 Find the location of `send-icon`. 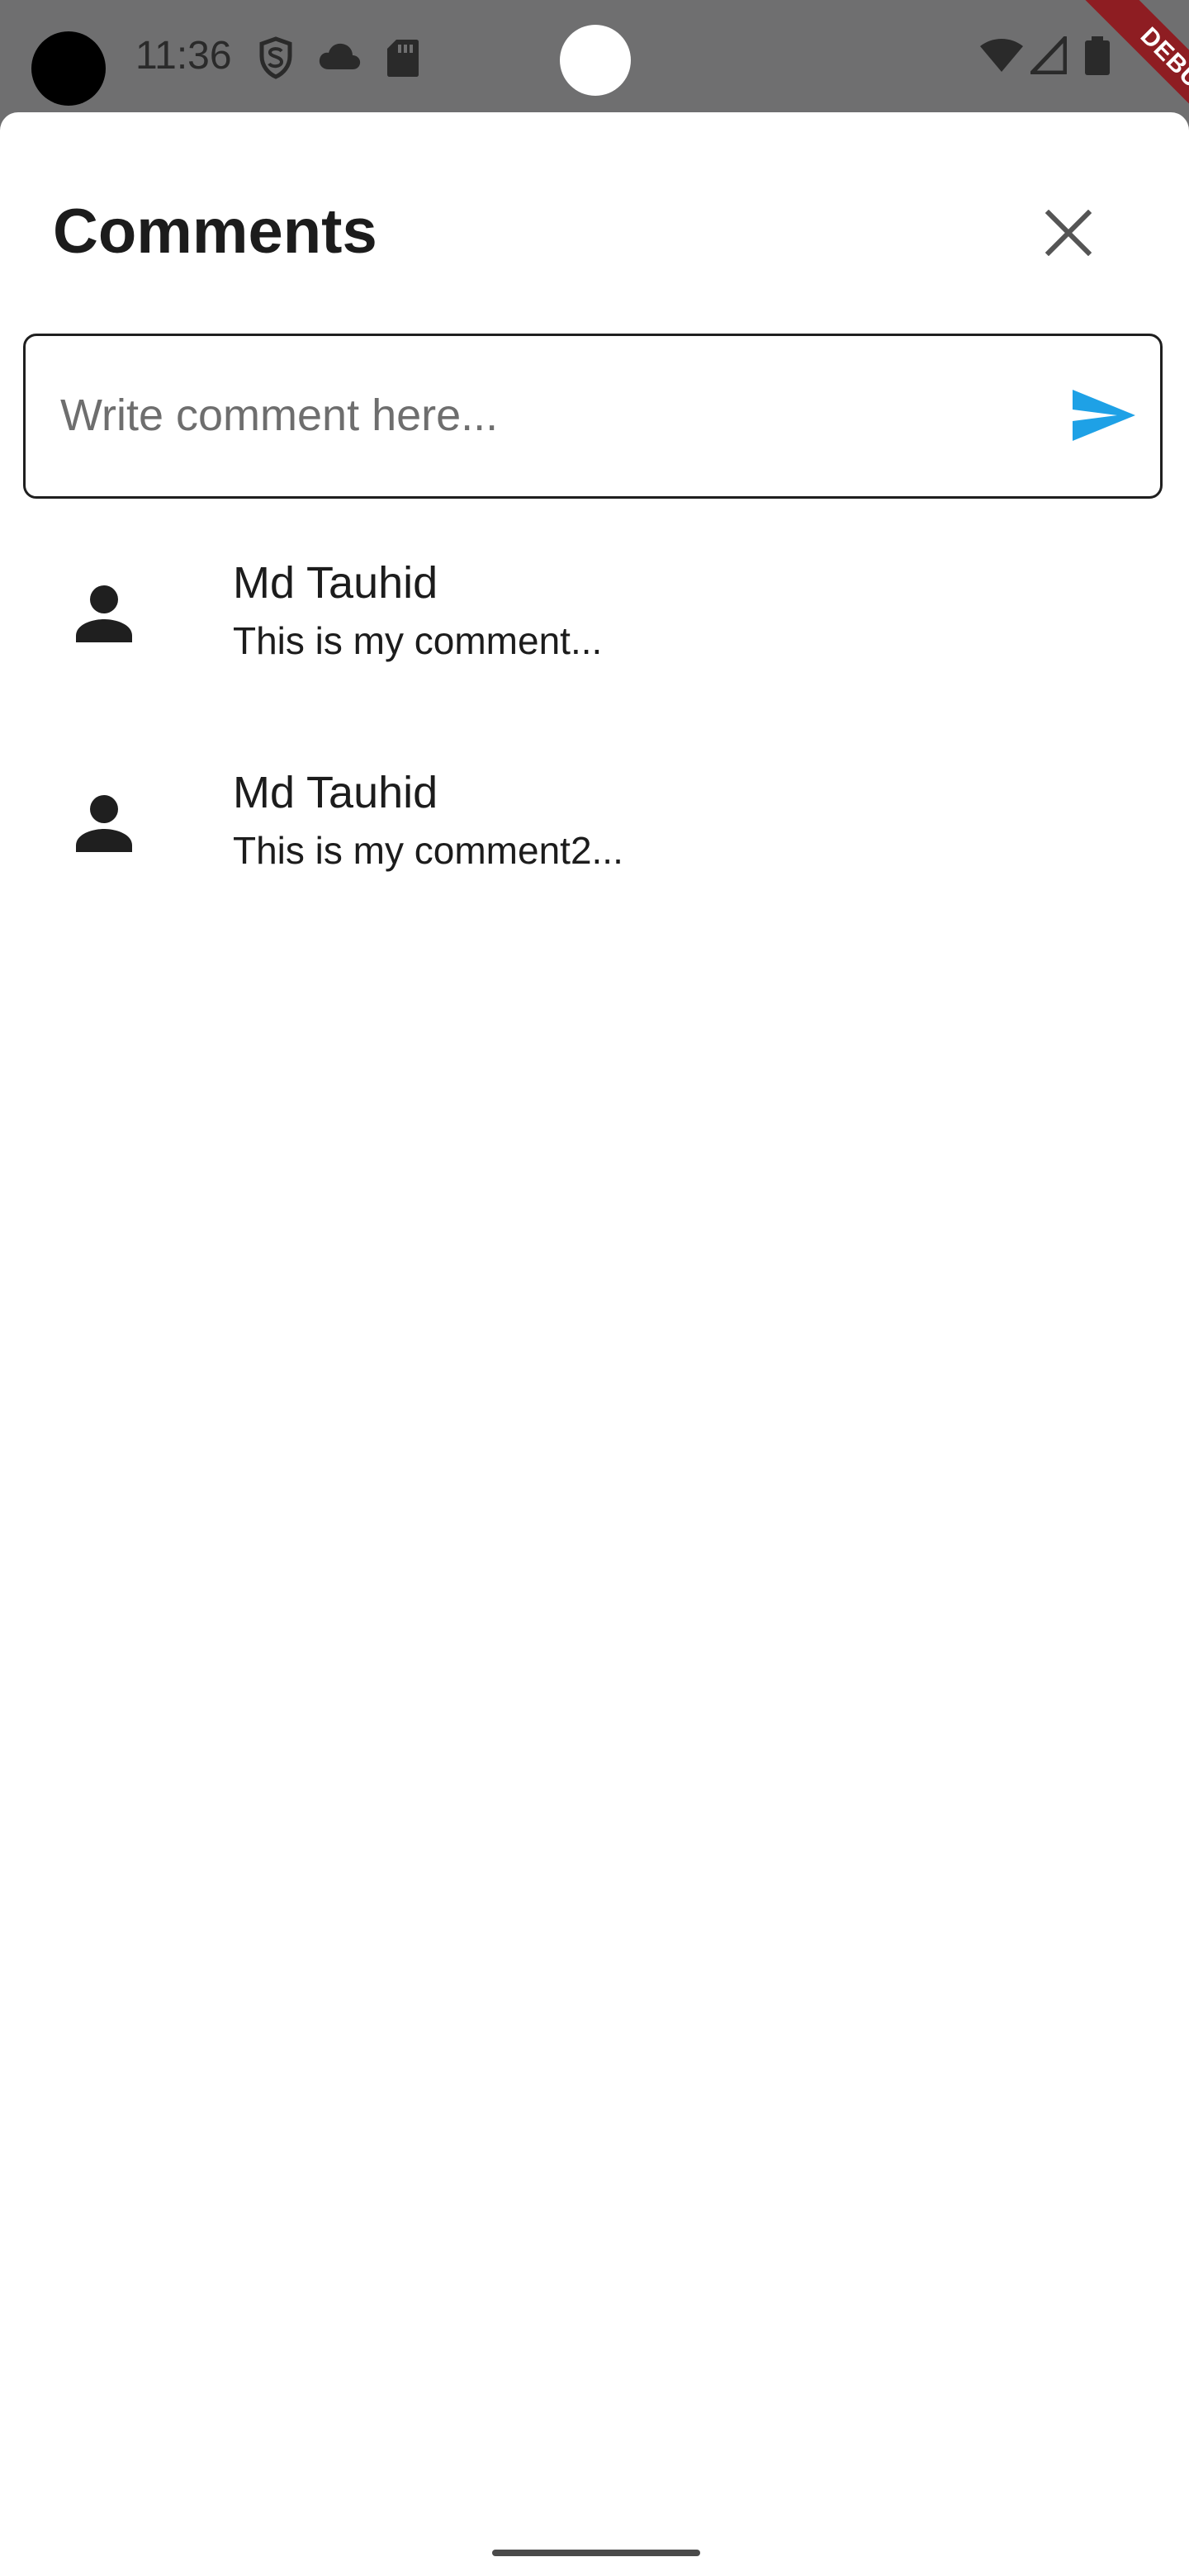

send-icon is located at coordinates (1104, 417).